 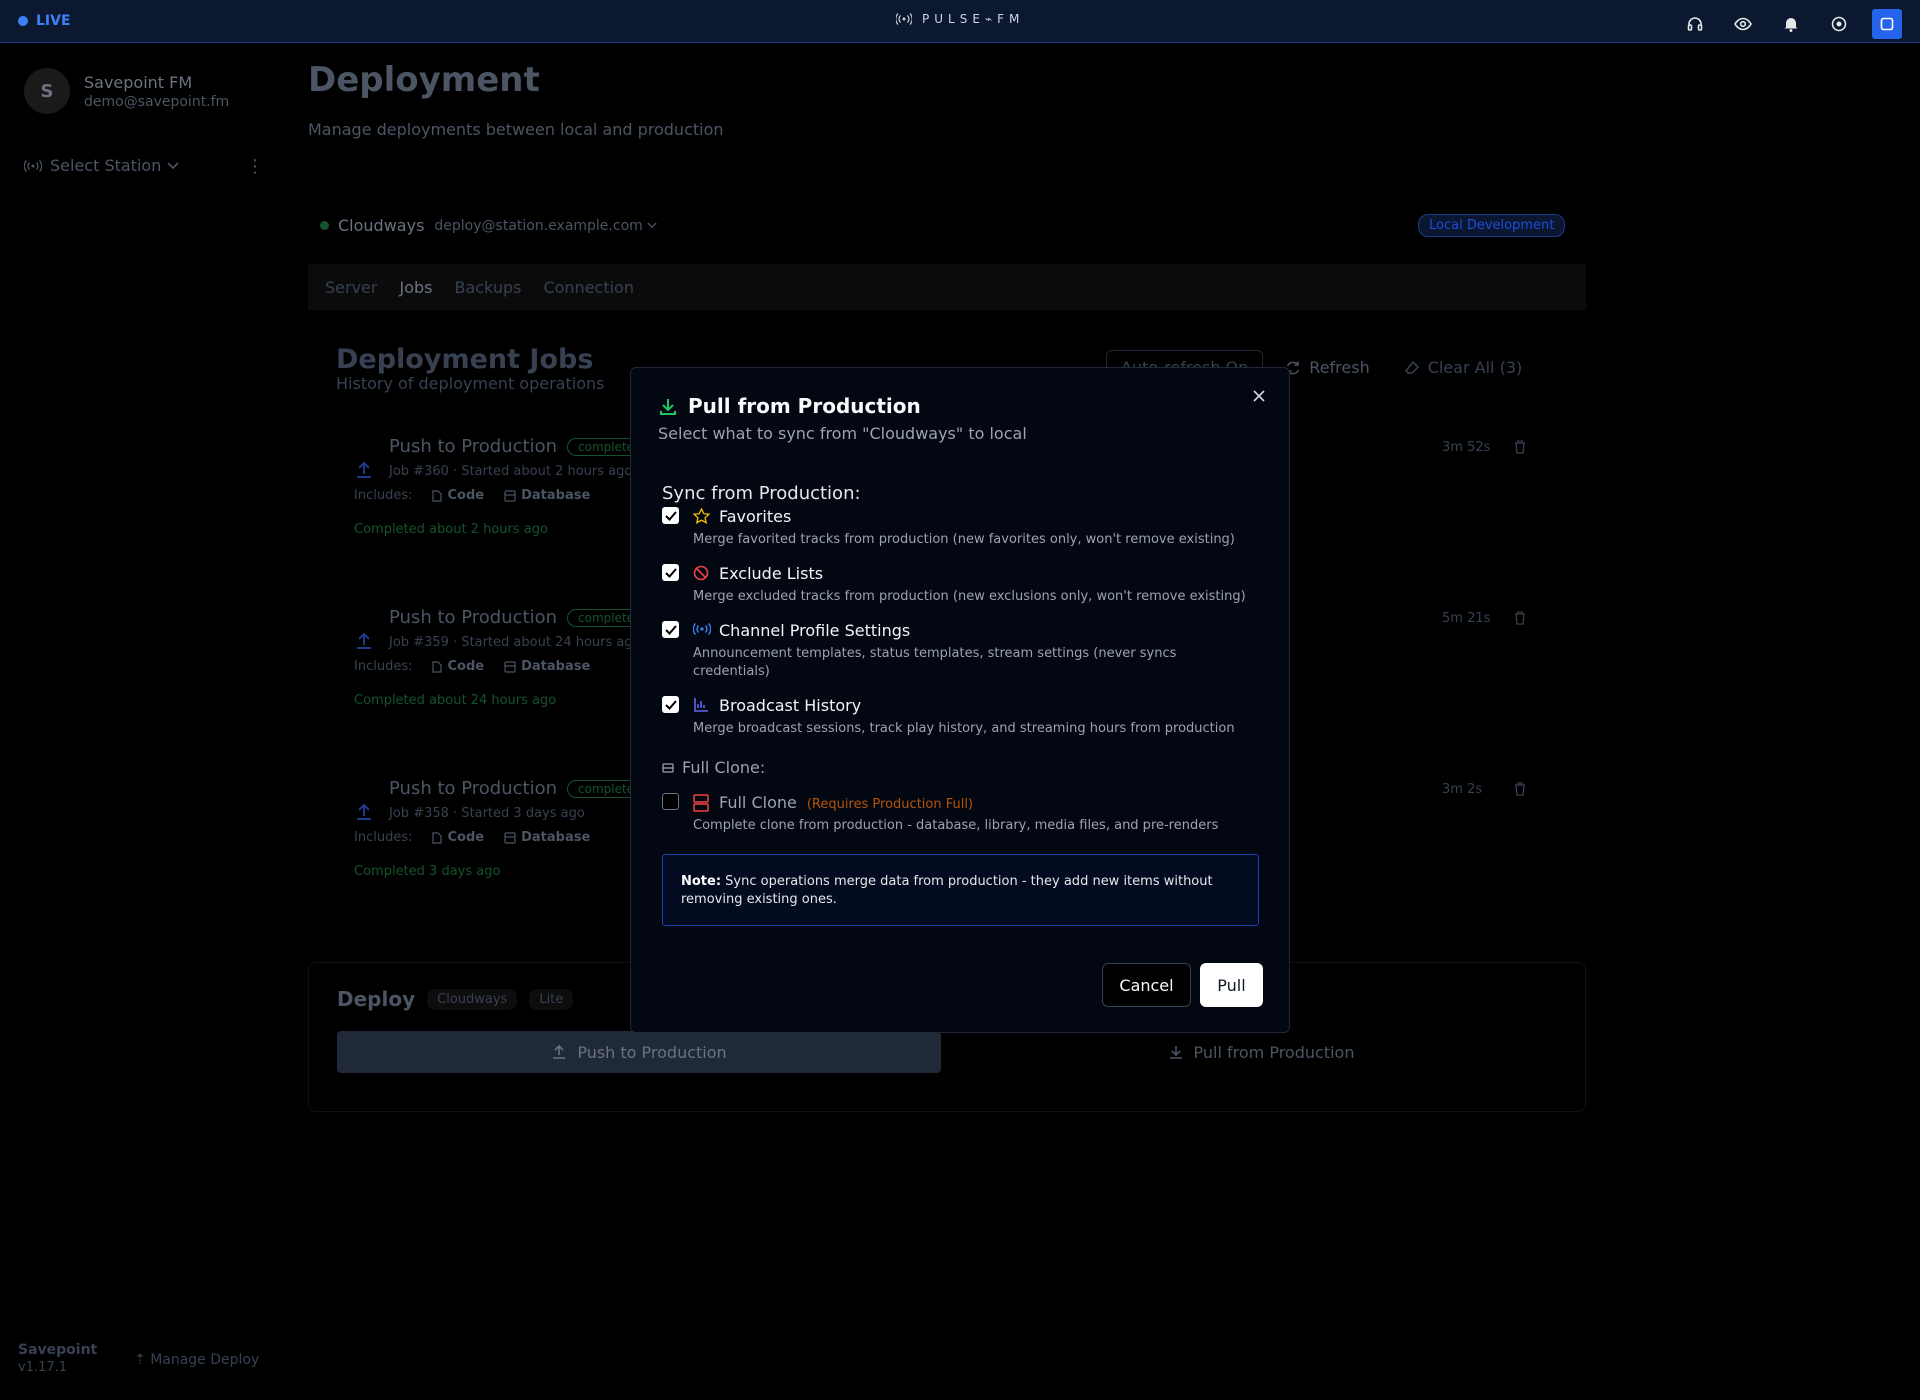 I want to click on record-icon, so click(x=1839, y=24).